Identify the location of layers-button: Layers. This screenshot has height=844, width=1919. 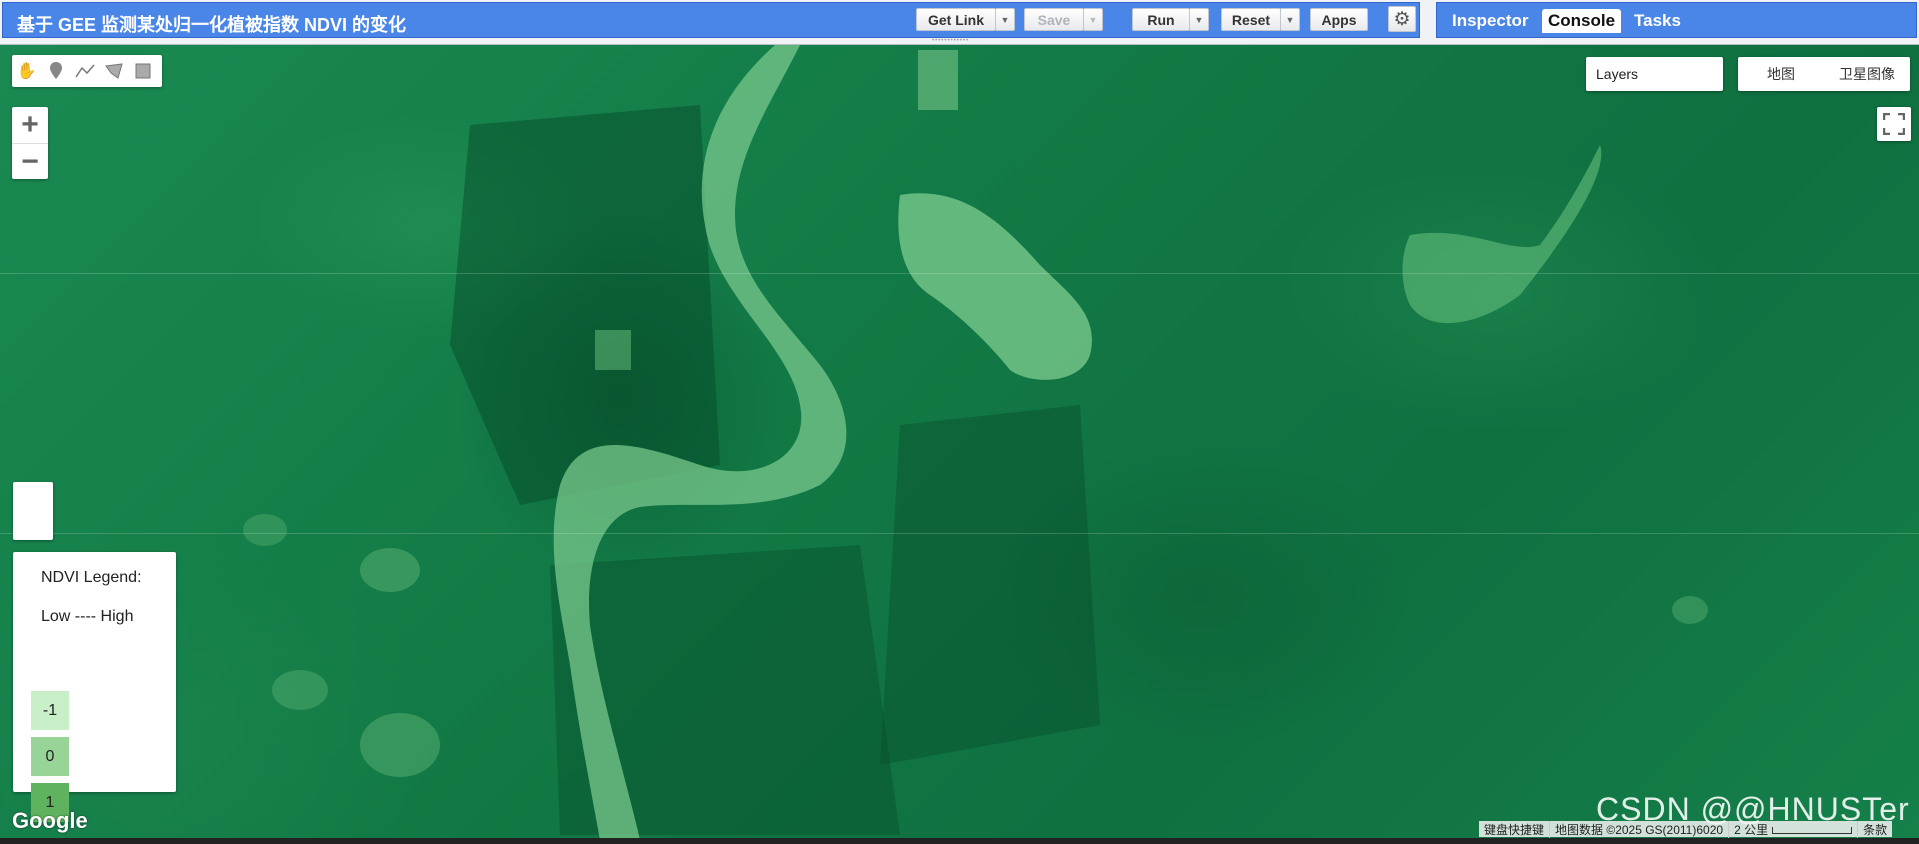
(1654, 74).